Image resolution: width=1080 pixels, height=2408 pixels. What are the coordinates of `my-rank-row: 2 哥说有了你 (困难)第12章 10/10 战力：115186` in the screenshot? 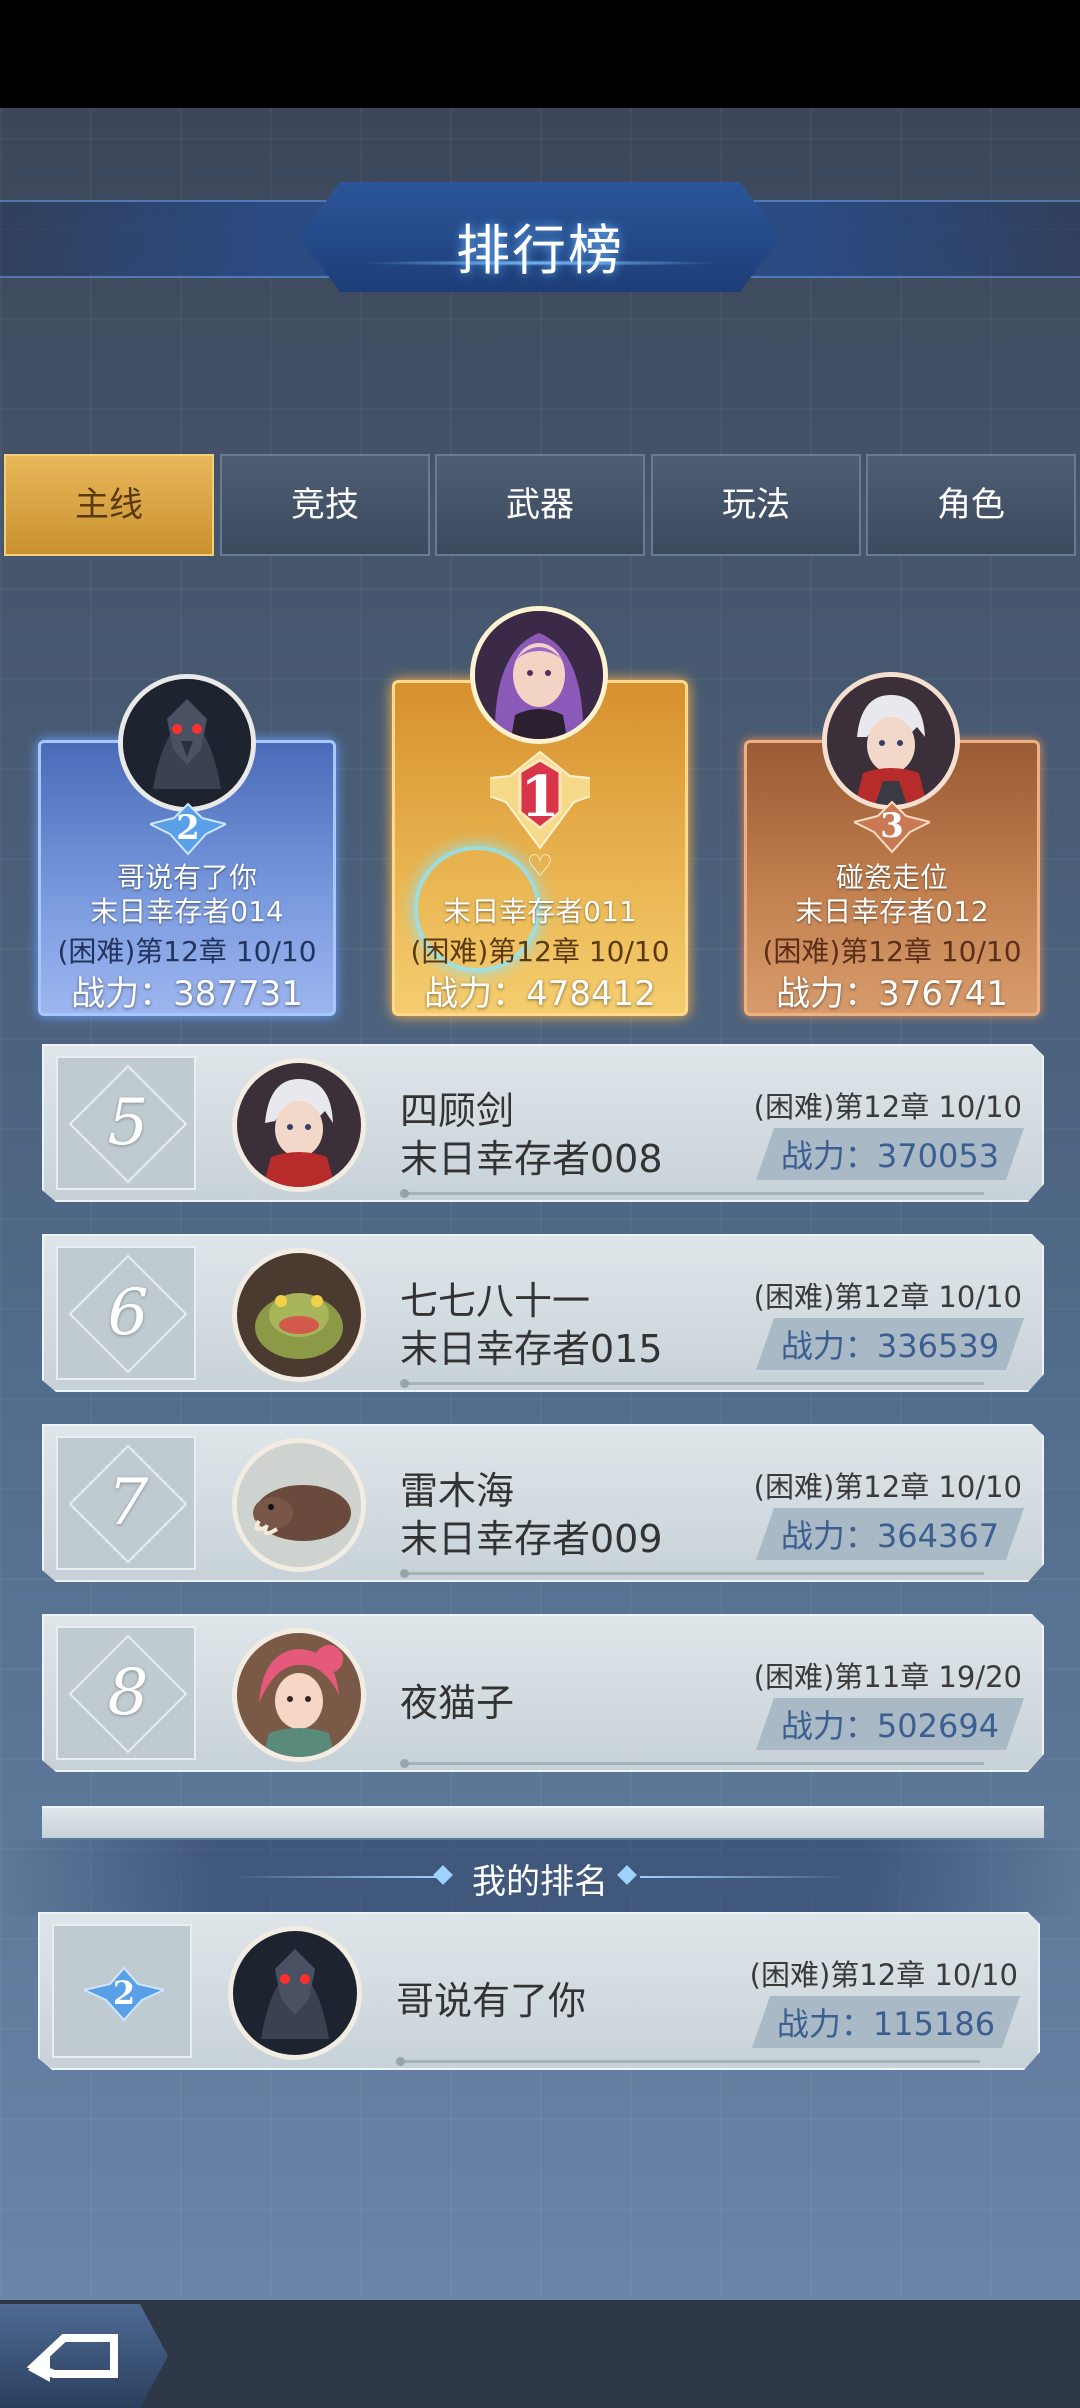 It's located at (539, 1991).